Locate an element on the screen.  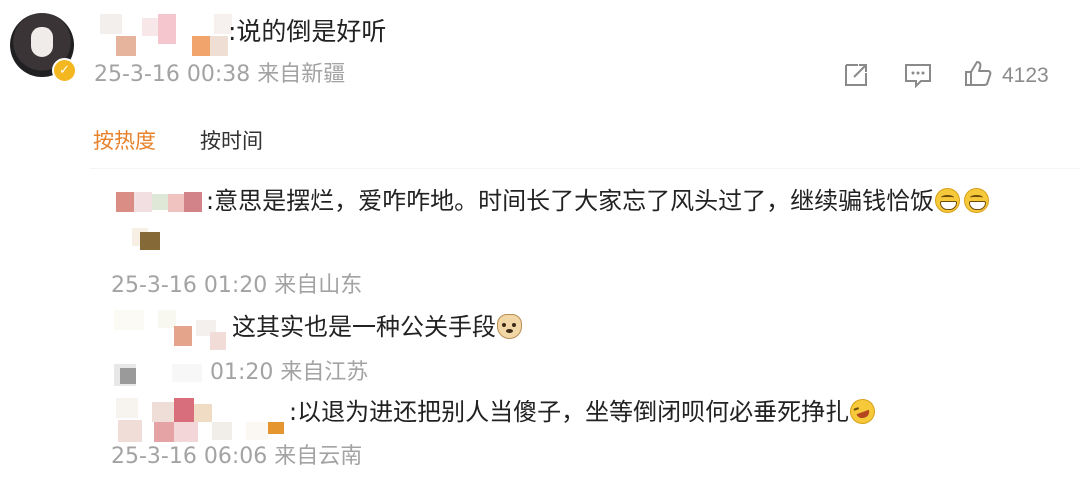
reply-meta: 25-3-16 01:20 来自山东 is located at coordinates (236, 286).